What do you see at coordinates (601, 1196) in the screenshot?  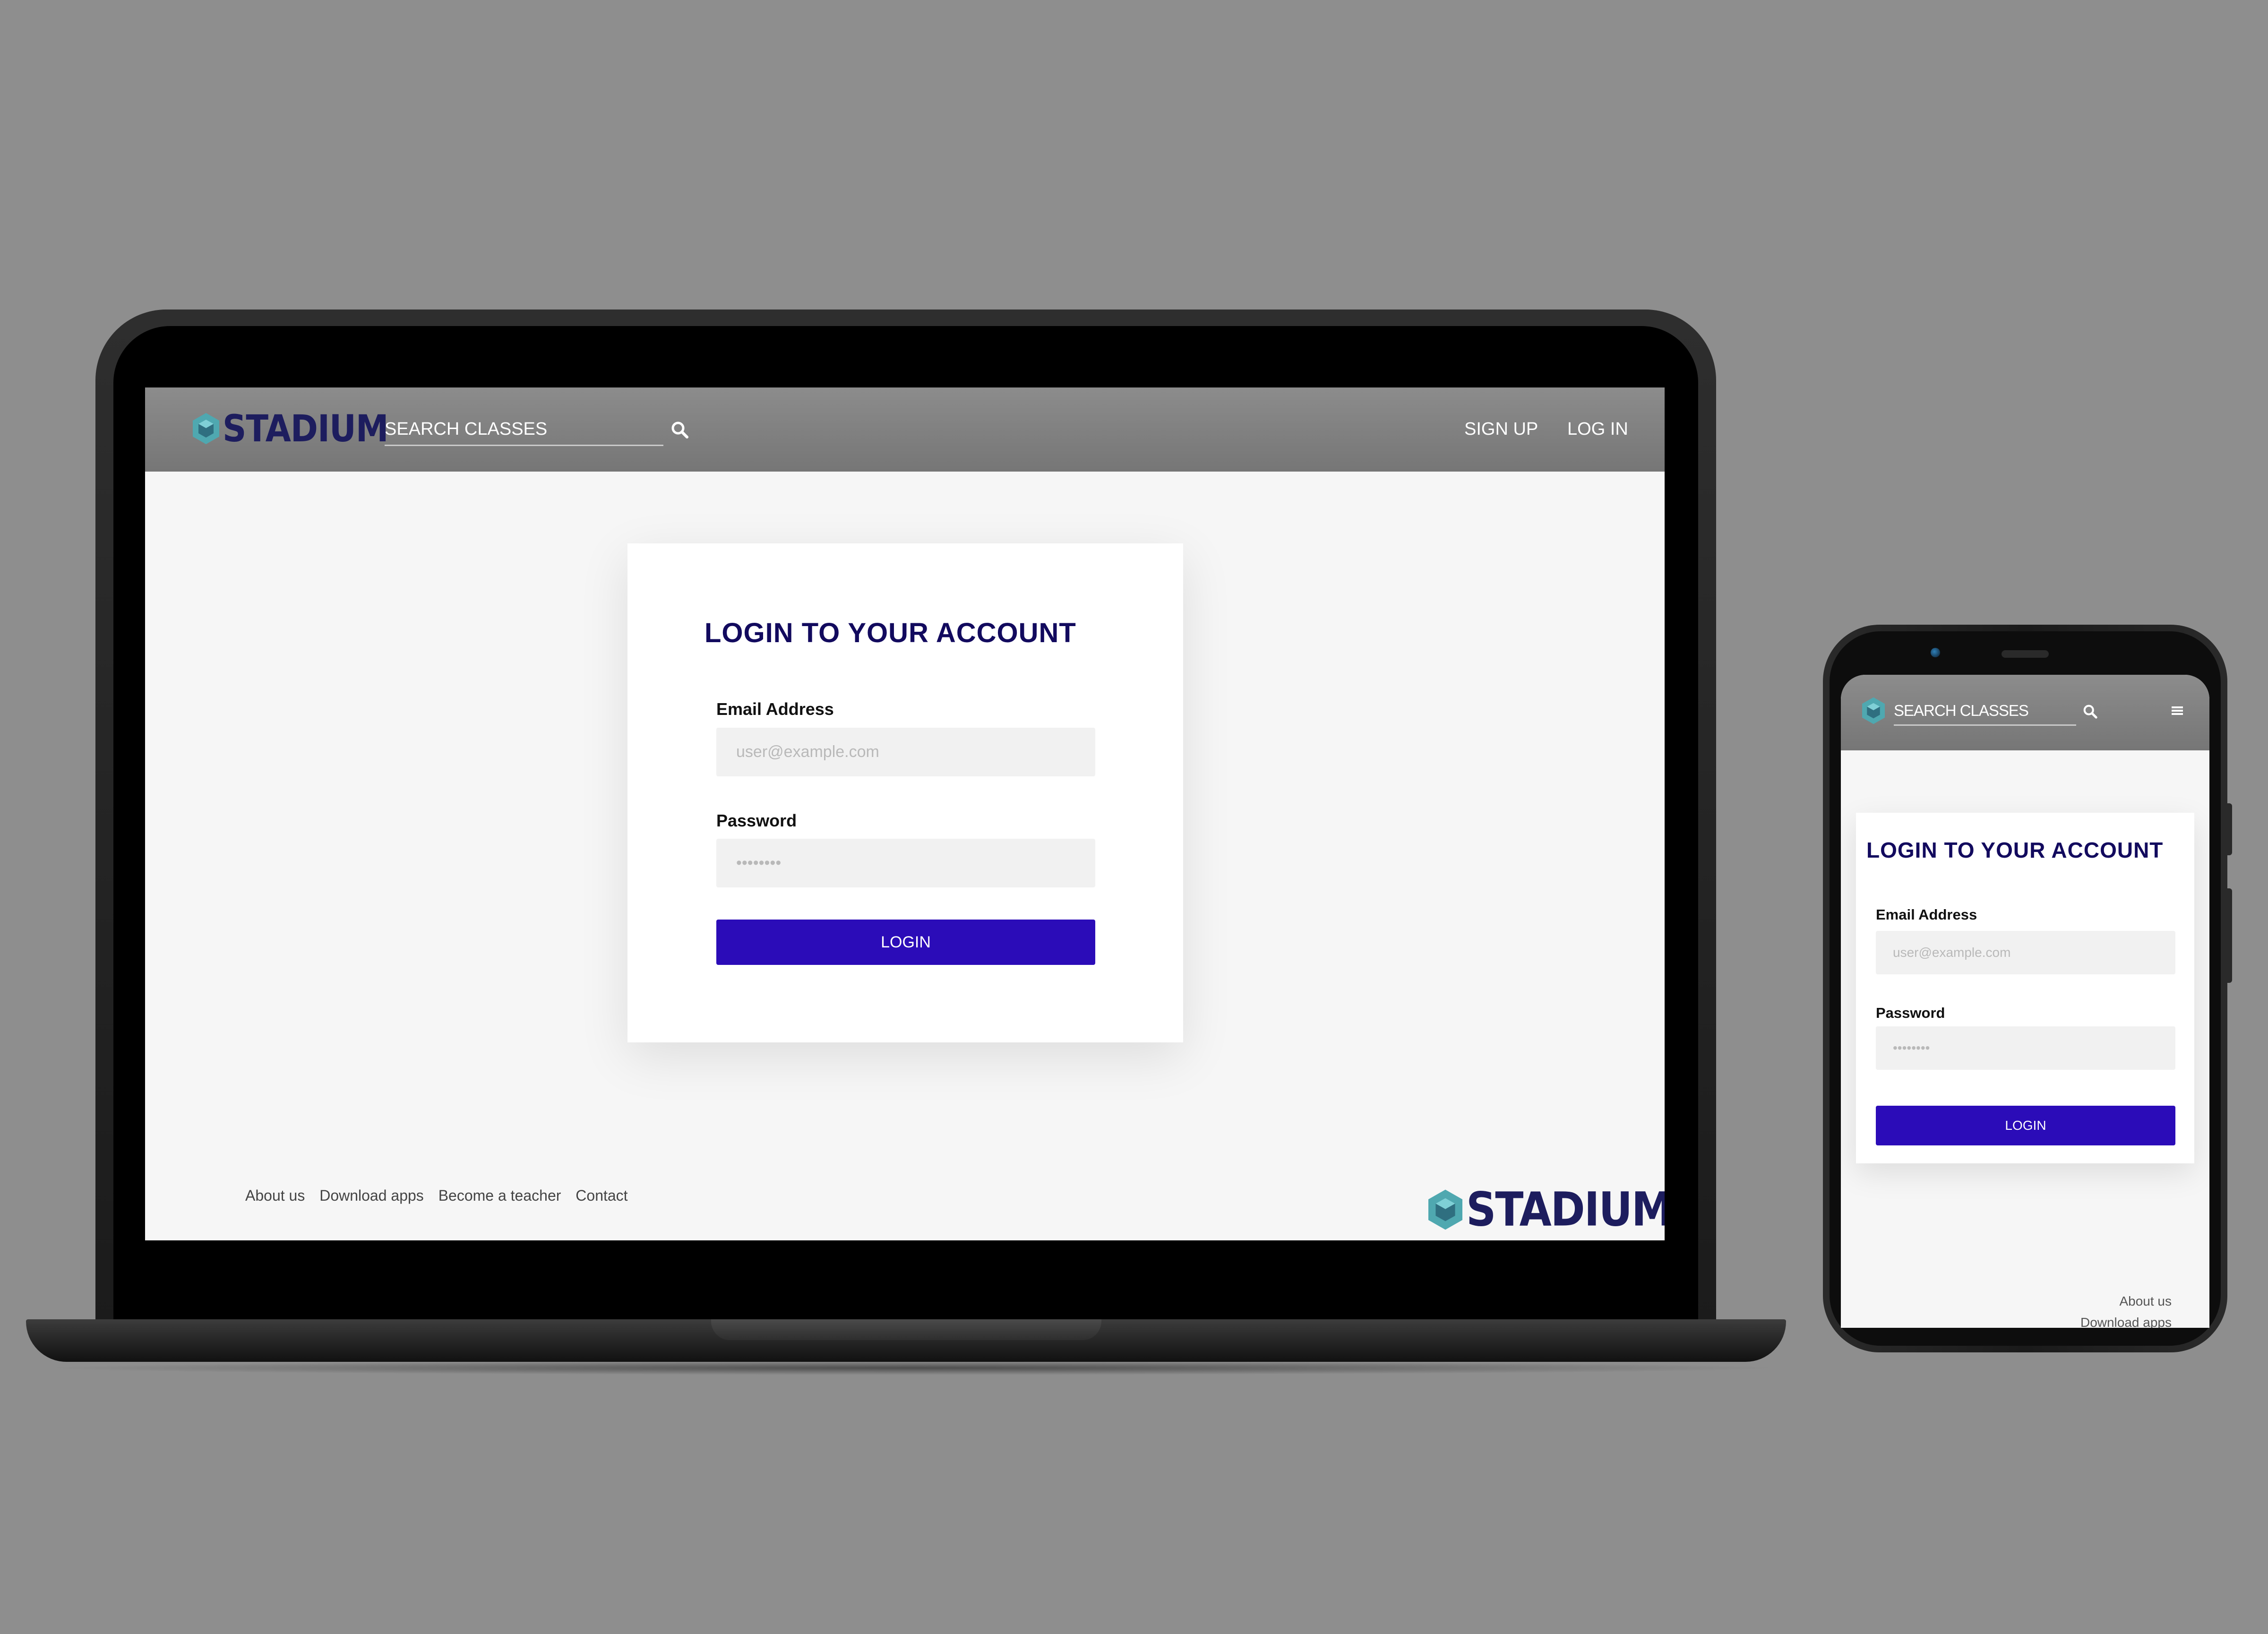 I see `footer-link-contact: Contact` at bounding box center [601, 1196].